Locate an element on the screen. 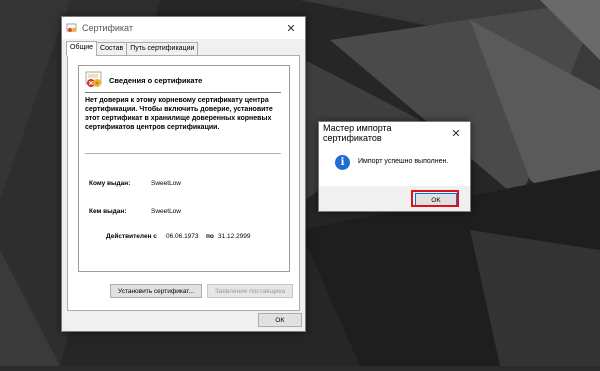 This screenshot has height=371, width=600. certificate-ok-button: OK is located at coordinates (280, 320).